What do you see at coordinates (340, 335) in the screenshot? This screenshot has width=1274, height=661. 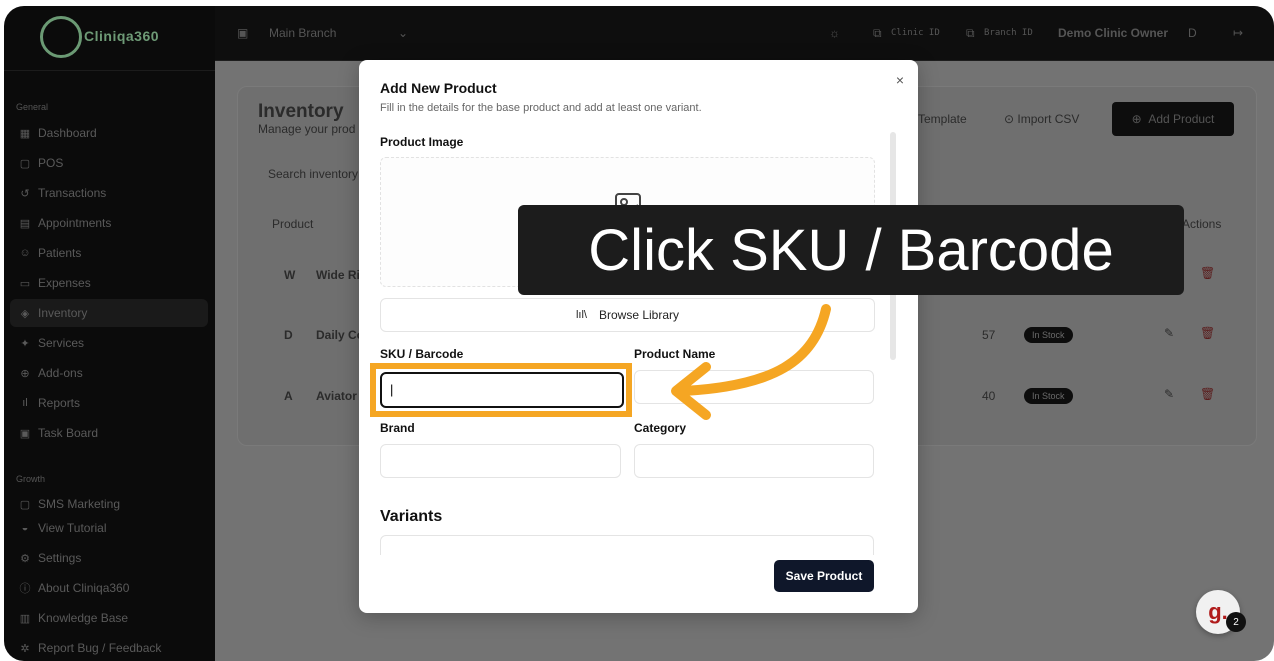 I see `row-name: Daily Co` at bounding box center [340, 335].